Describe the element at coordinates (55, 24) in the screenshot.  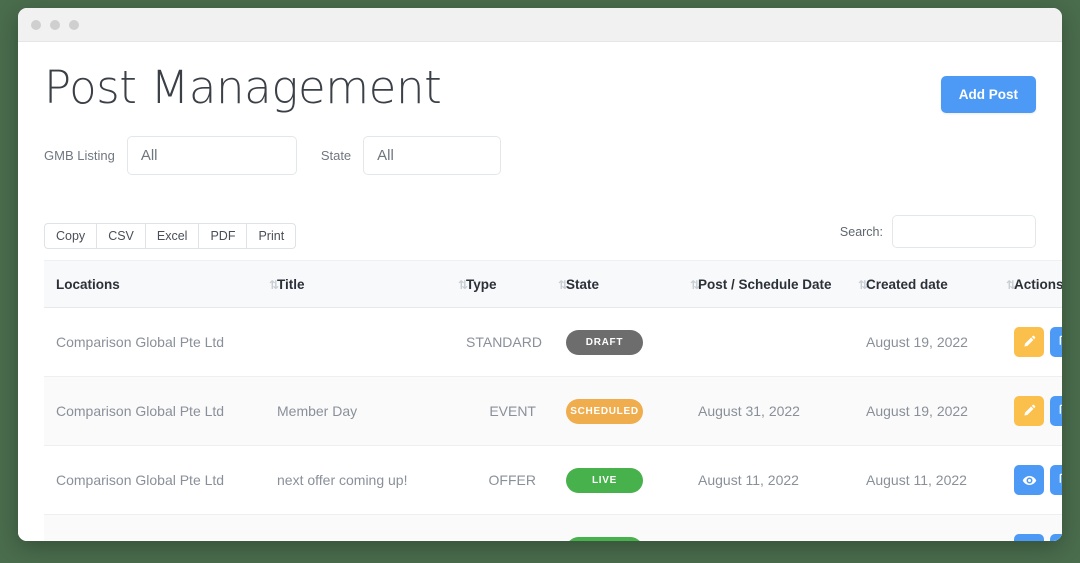
I see `minimize-dot` at that location.